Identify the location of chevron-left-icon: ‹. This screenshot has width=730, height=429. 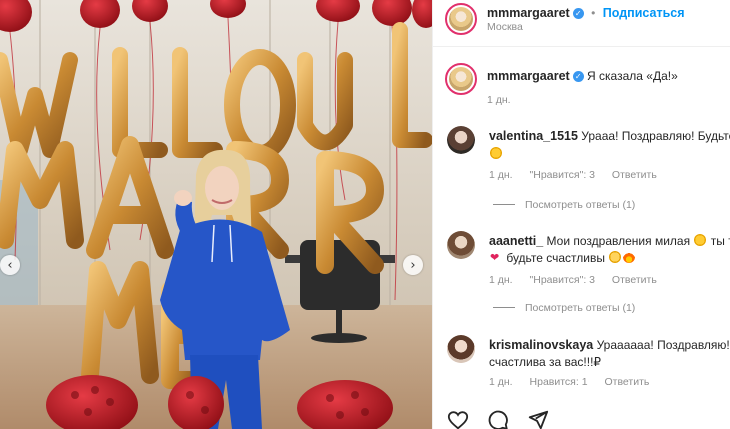
(10, 265).